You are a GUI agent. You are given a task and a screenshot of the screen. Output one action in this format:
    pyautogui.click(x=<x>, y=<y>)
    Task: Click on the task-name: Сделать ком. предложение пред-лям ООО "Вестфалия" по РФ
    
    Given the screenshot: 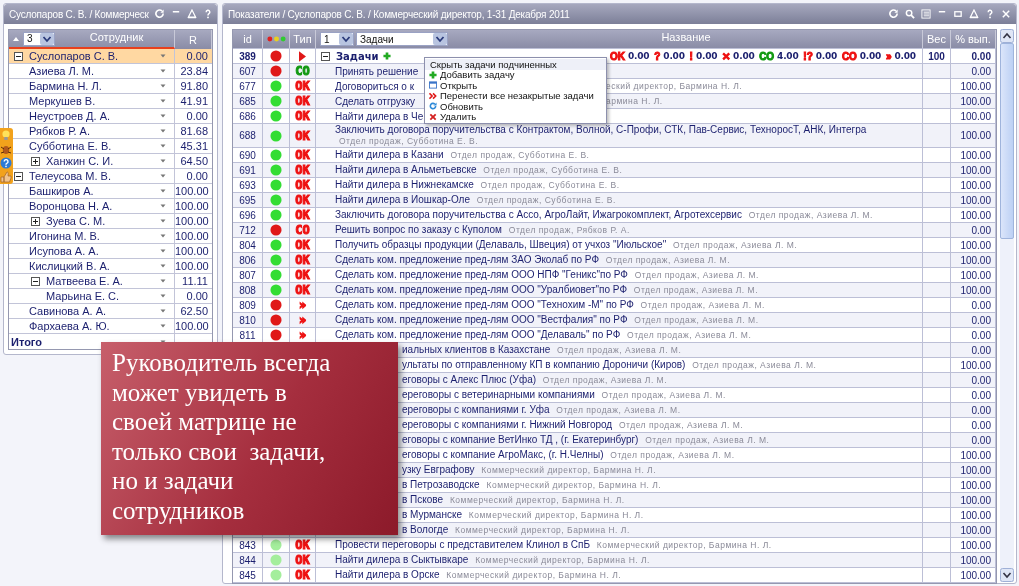 What is the action you would take?
    pyautogui.click(x=481, y=319)
    